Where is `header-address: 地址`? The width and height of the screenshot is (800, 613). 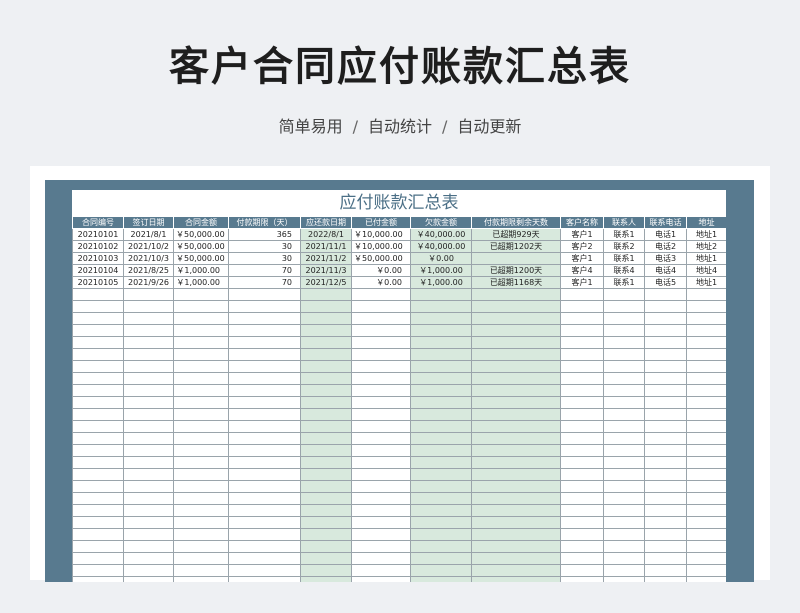 header-address: 地址 is located at coordinates (706, 222).